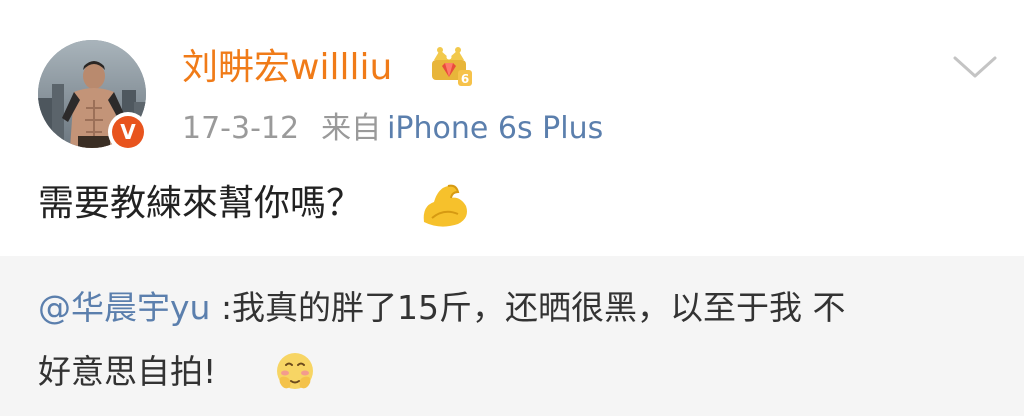 The height and width of the screenshot is (416, 1024). I want to click on crown-icon: 6, so click(451, 68).